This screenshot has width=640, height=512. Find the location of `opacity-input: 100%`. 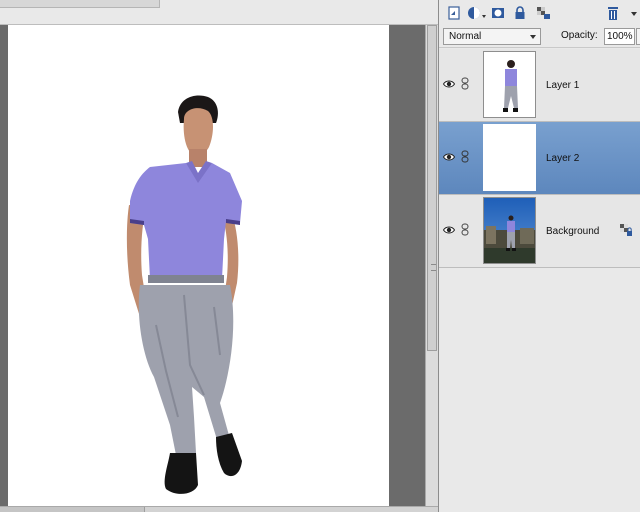

opacity-input: 100% is located at coordinates (619, 36).